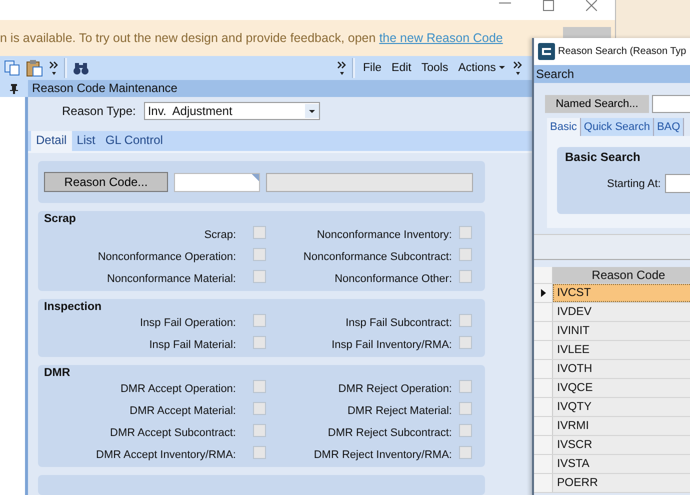 The height and width of the screenshot is (495, 690). Describe the element at coordinates (617, 127) in the screenshot. I see `tab: Quick Search` at that location.